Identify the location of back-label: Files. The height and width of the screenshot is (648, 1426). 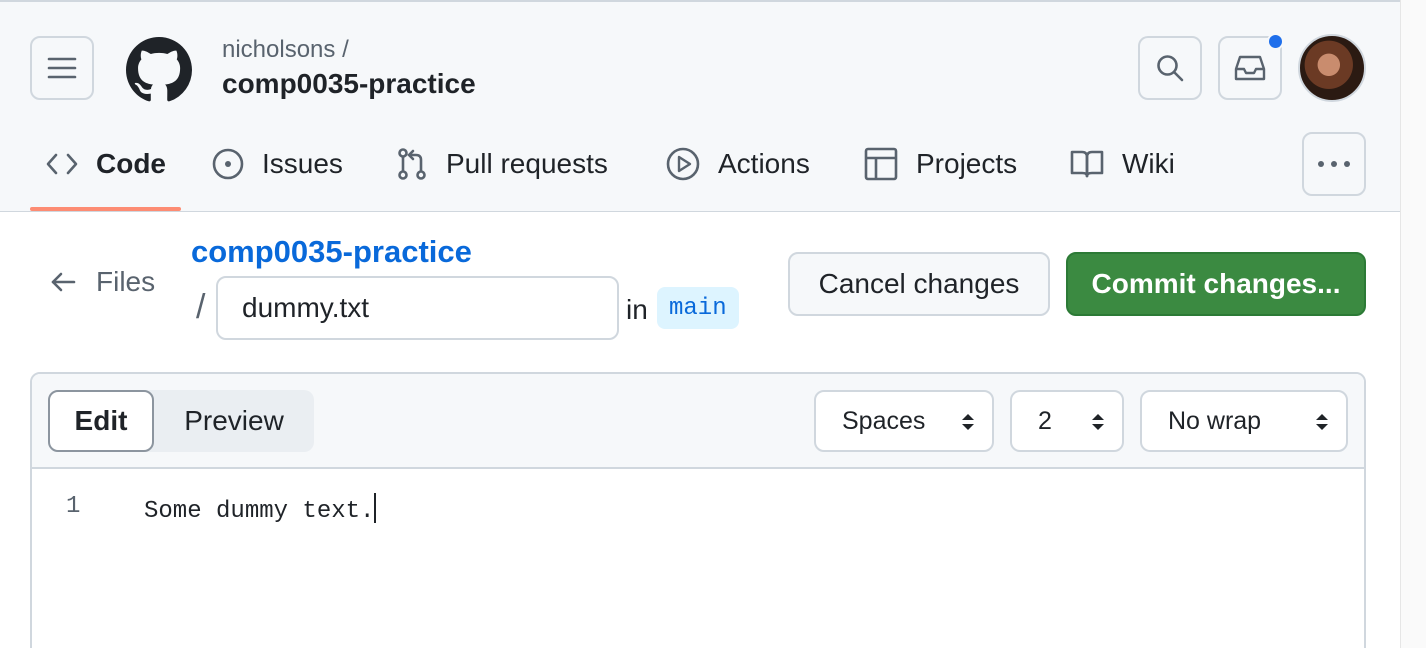
(126, 281).